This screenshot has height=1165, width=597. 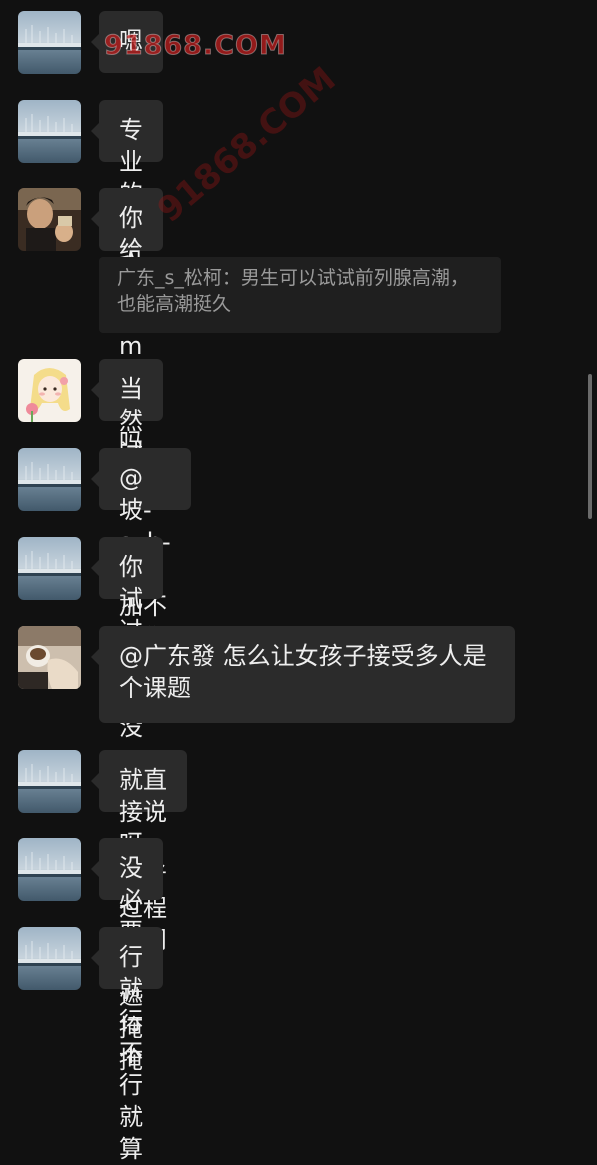 I want to click on scrollbar, so click(x=590, y=446).